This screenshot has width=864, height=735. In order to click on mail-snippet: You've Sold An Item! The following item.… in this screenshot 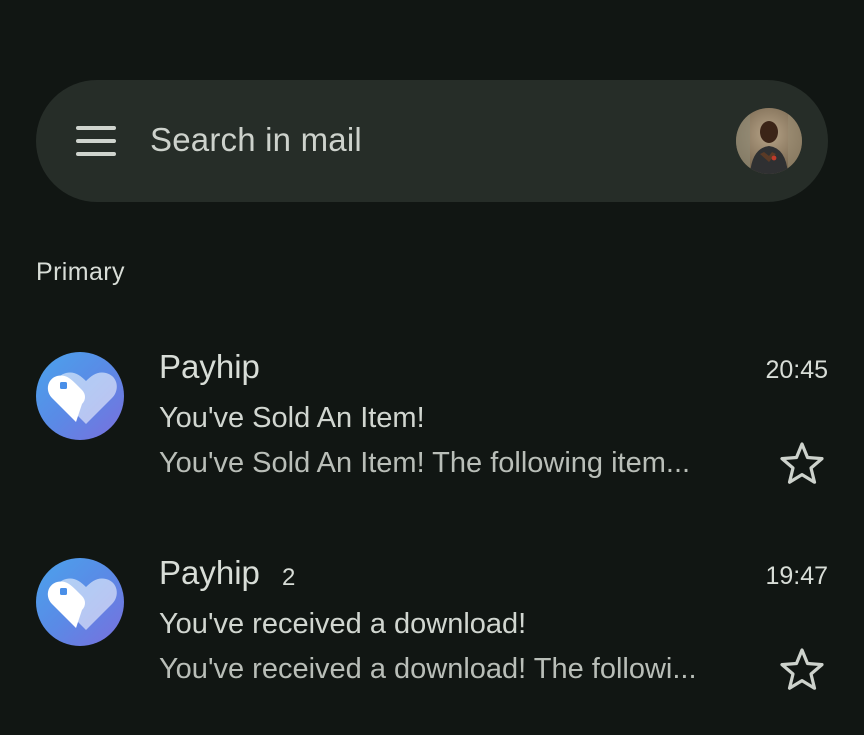, I will do `click(425, 463)`.